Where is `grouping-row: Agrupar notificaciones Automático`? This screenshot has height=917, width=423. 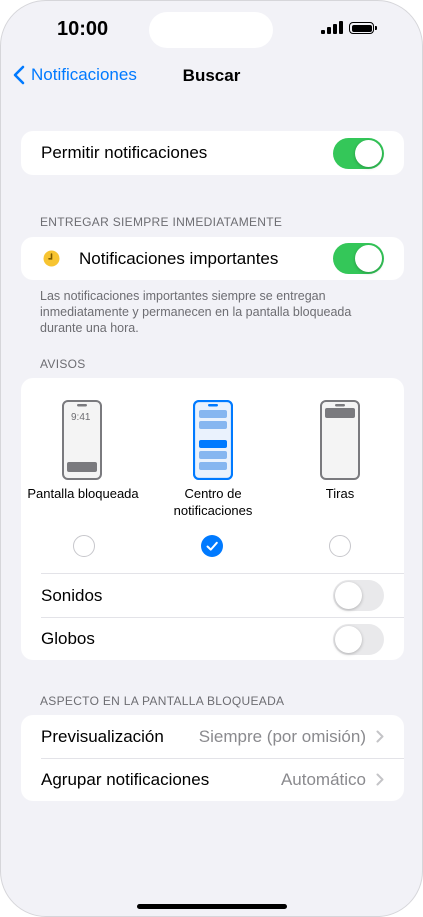 grouping-row: Agrupar notificaciones Automático is located at coordinates (212, 779).